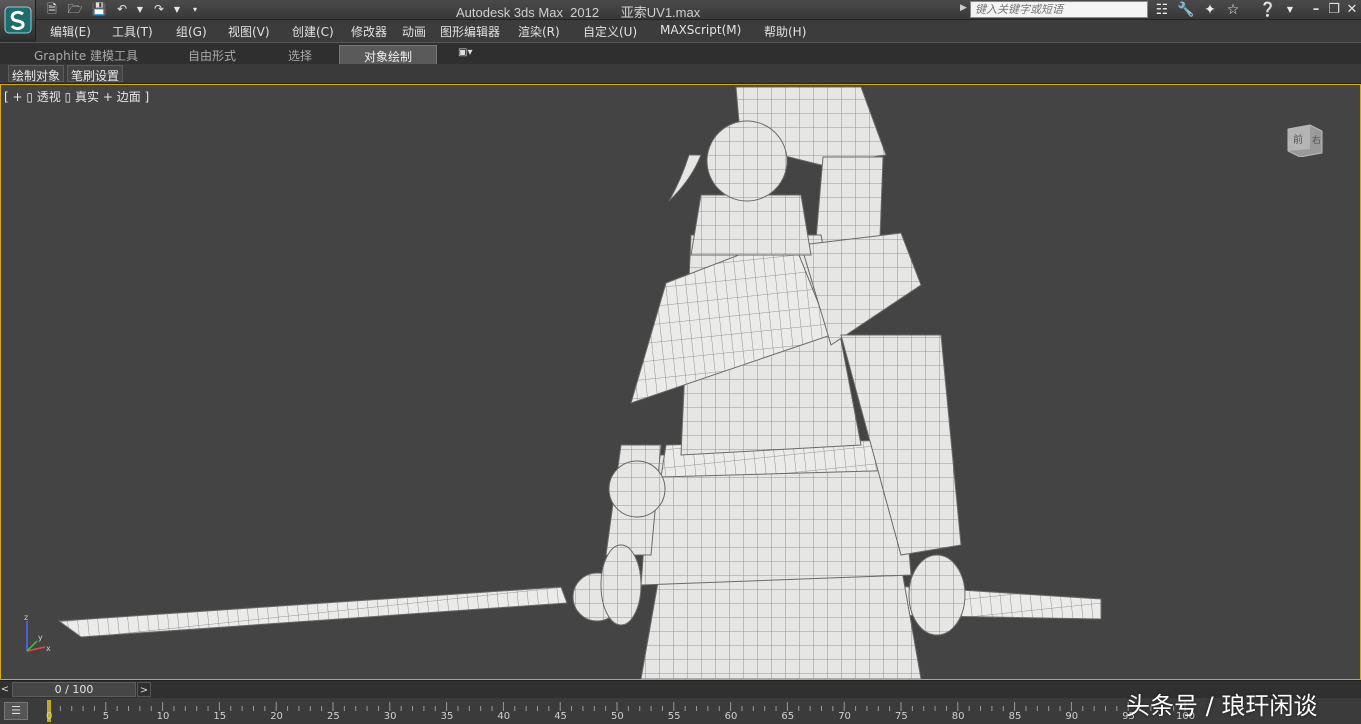 The width and height of the screenshot is (1361, 724). I want to click on ribbon-panel: 绘制对象 笔刷设置, so click(680, 74).